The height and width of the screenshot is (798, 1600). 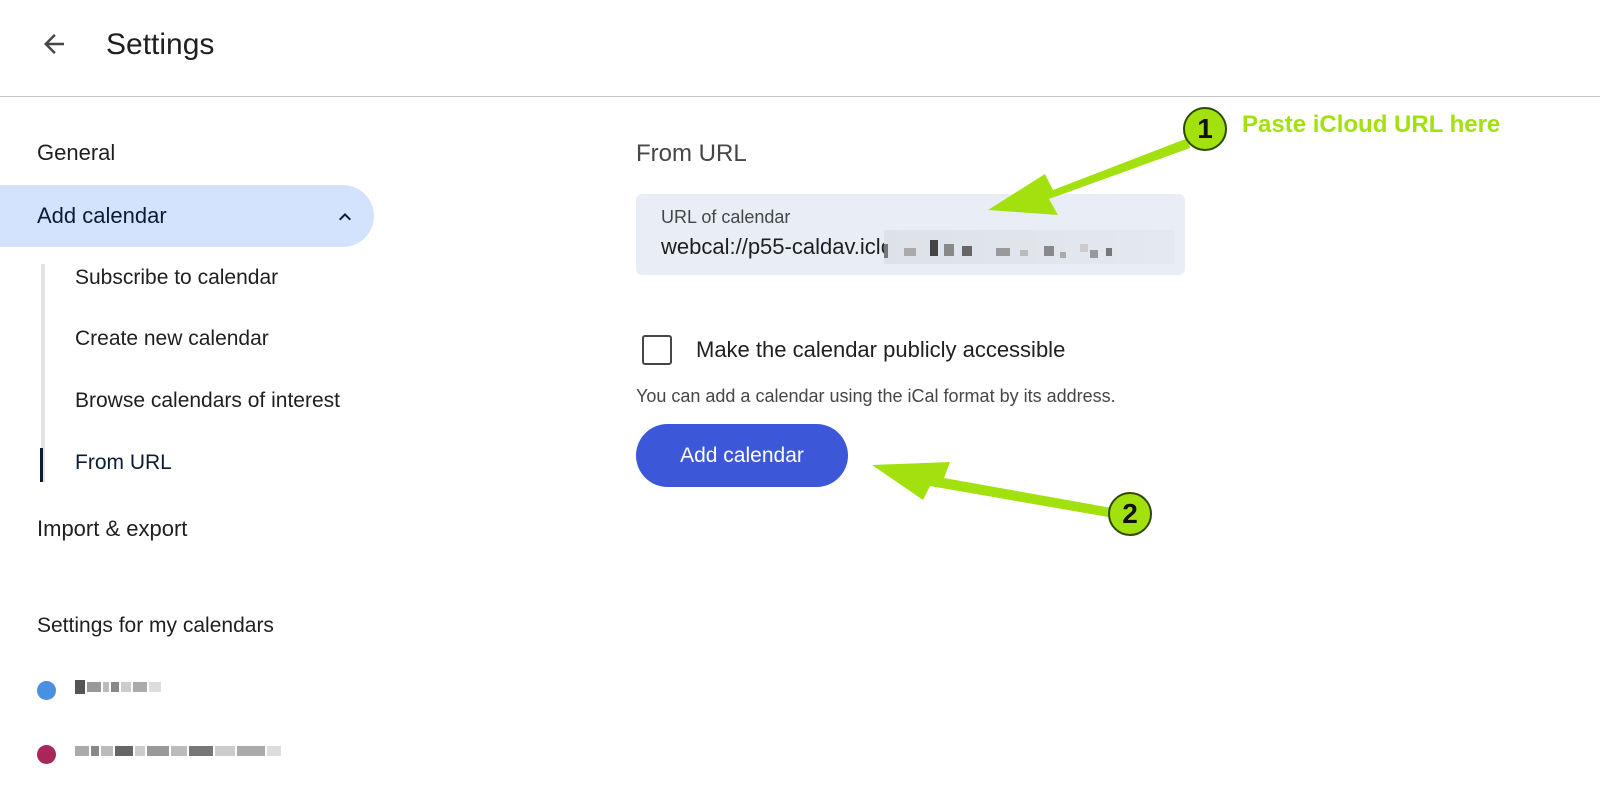 What do you see at coordinates (207, 401) in the screenshot?
I see `sidebar-item-browse: Browse calendars of interest` at bounding box center [207, 401].